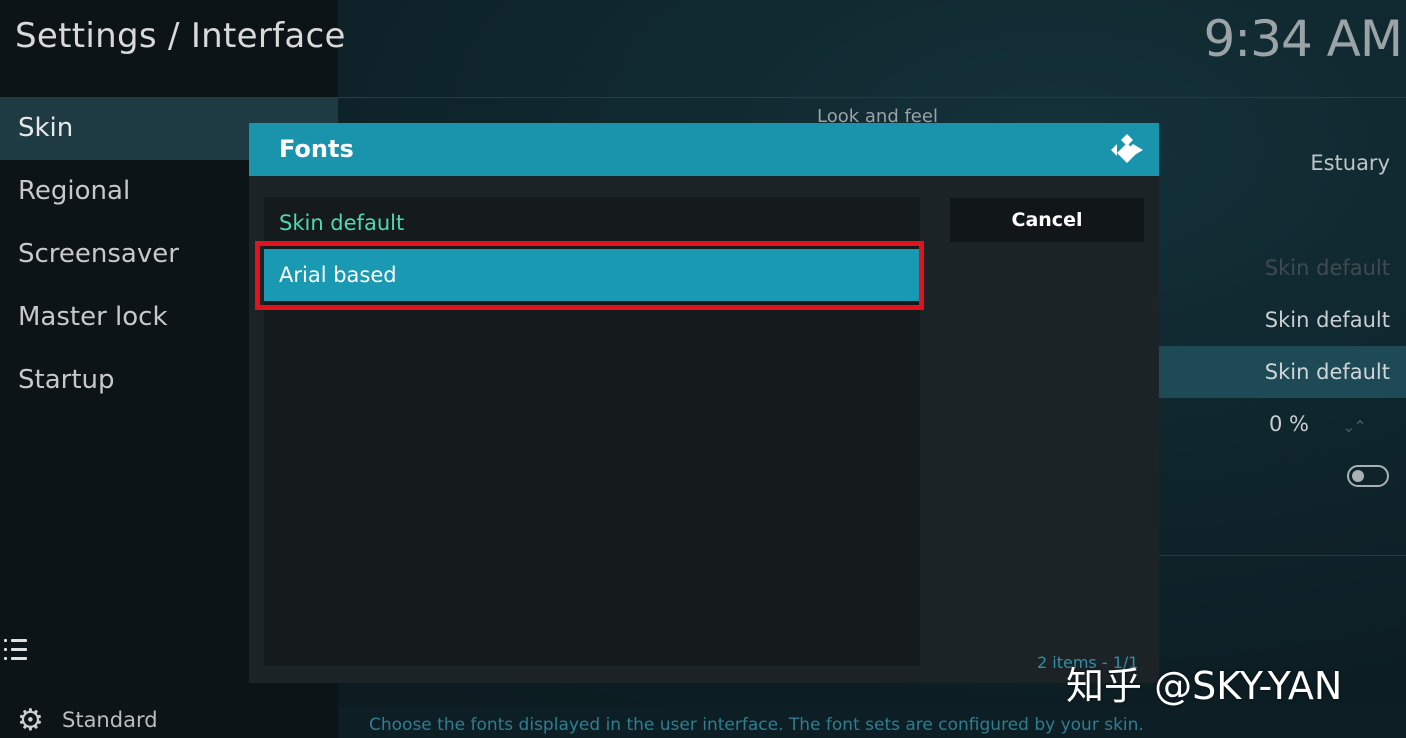 The image size is (1406, 738). I want to click on kodi-logo-icon, so click(1127, 148).